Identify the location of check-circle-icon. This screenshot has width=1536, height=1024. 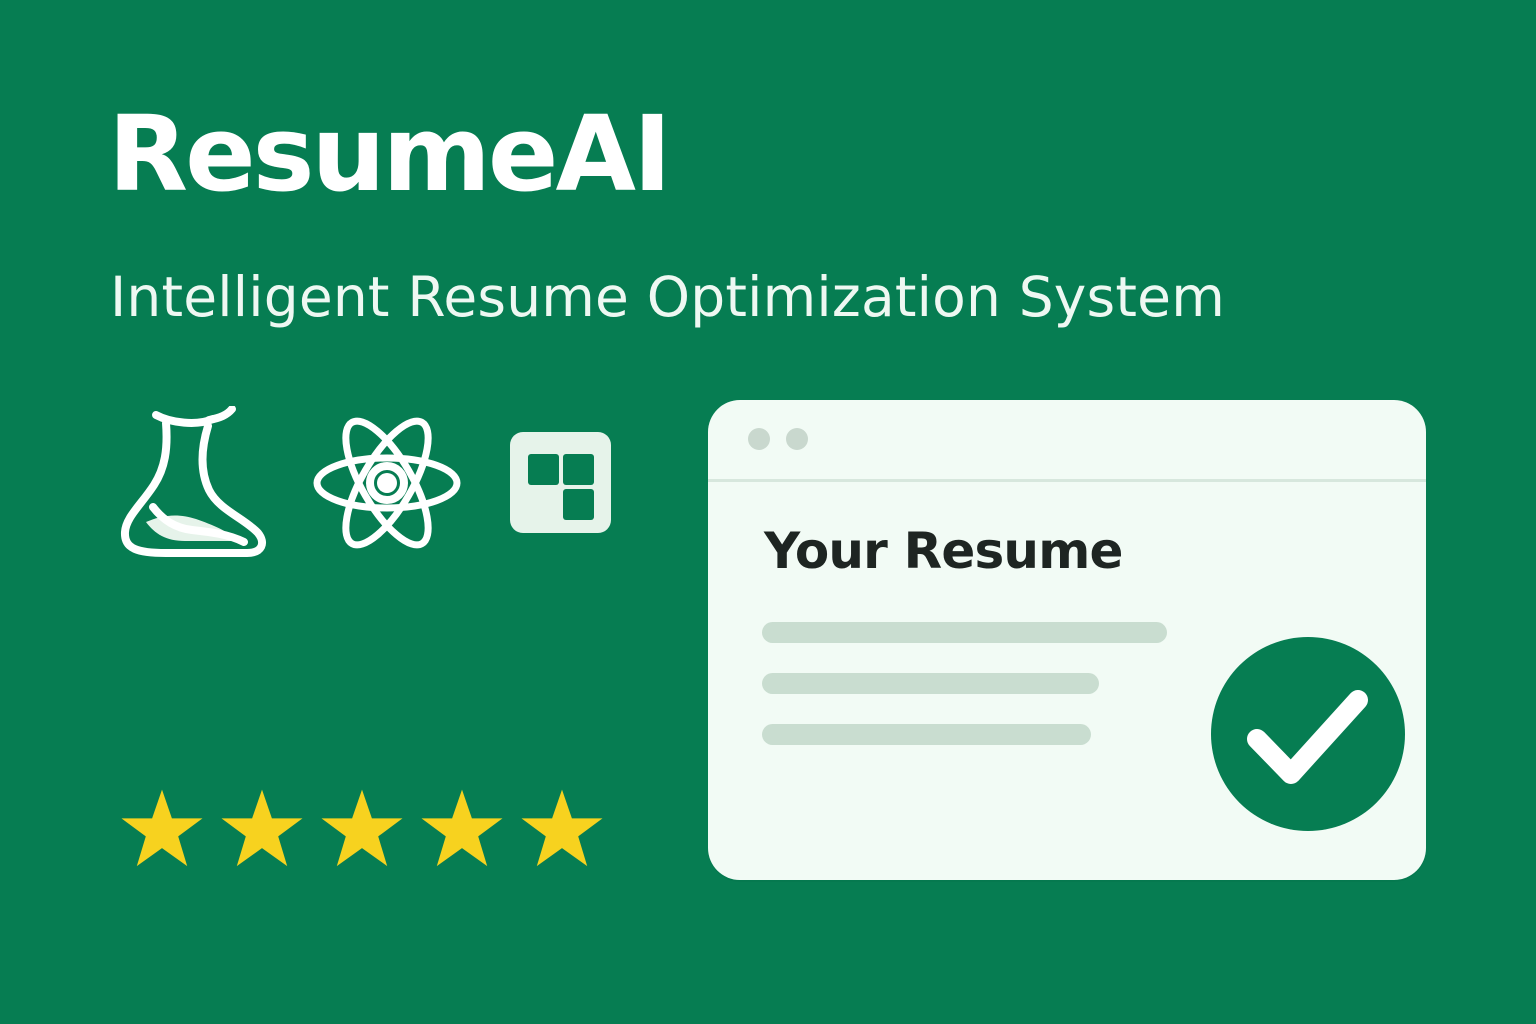
(1308, 734).